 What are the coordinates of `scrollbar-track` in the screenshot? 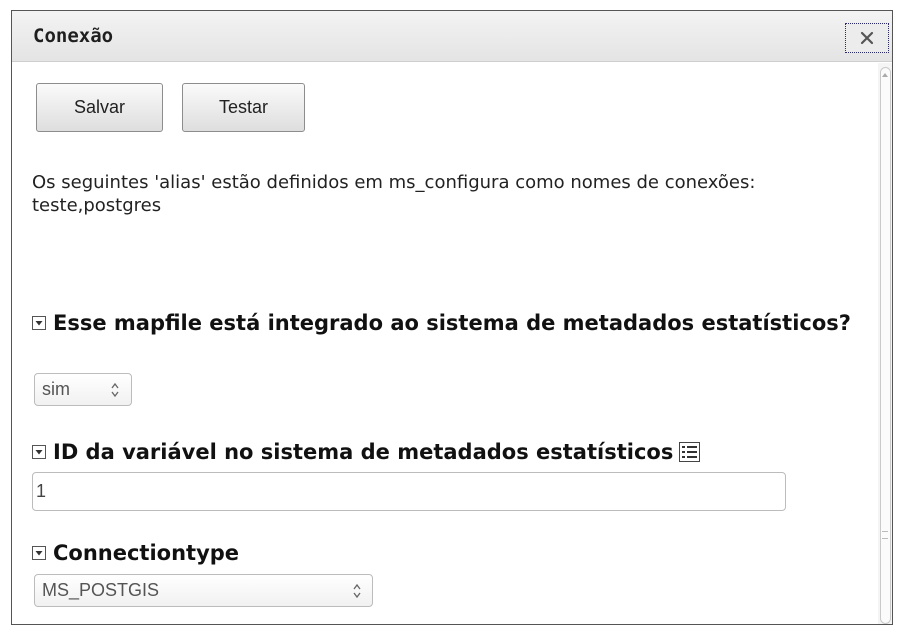 It's located at (885, 345).